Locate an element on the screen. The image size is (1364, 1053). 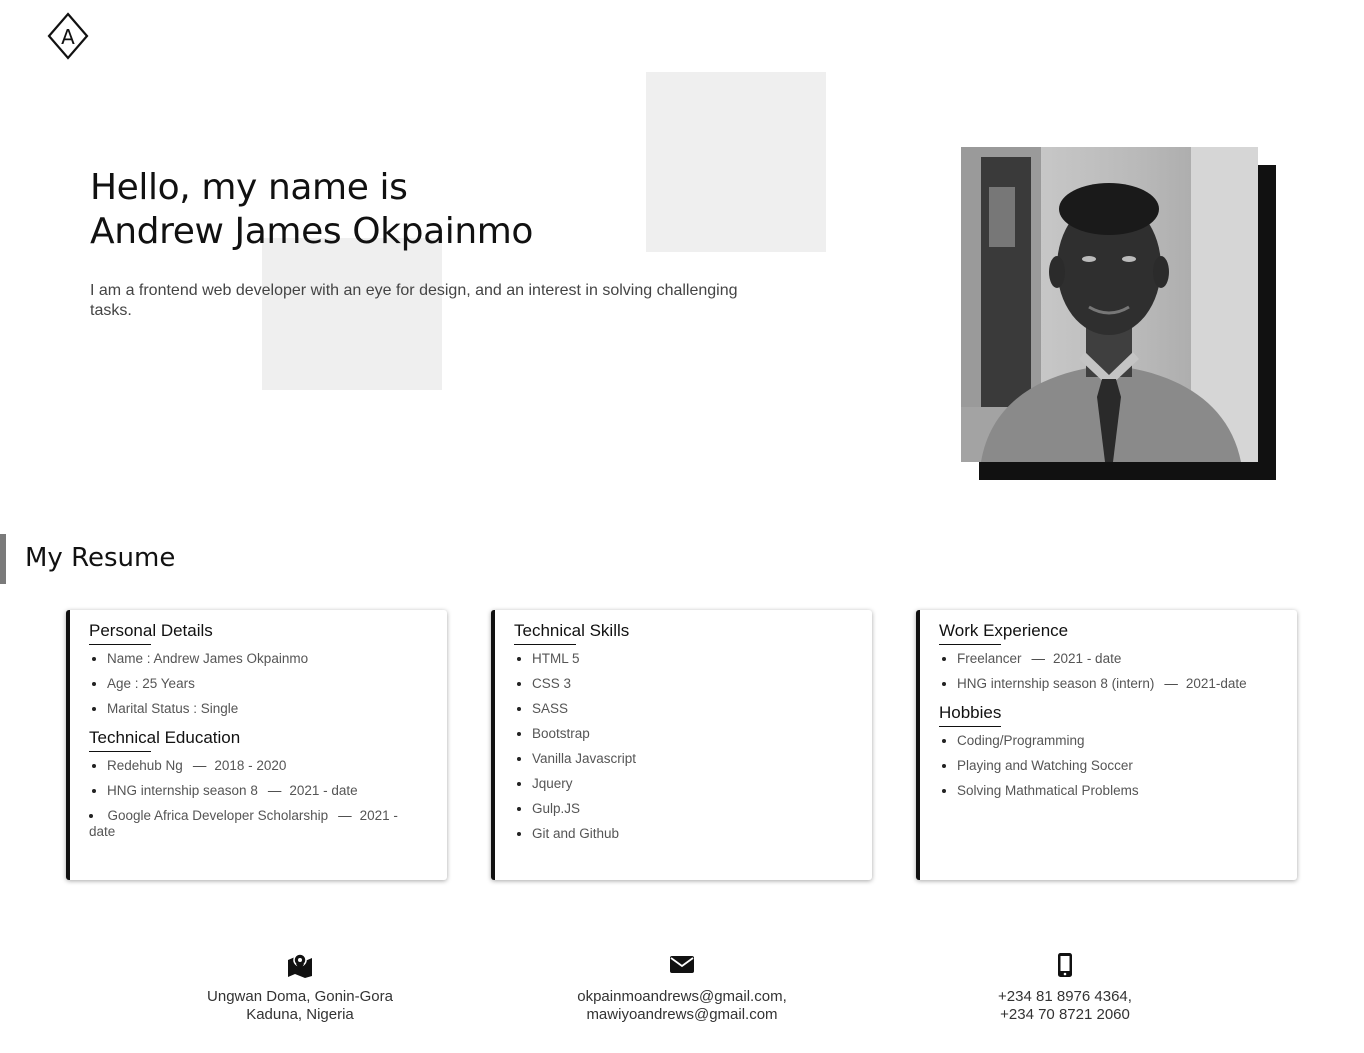
education-name: Redehub Ng is located at coordinates (145, 765).